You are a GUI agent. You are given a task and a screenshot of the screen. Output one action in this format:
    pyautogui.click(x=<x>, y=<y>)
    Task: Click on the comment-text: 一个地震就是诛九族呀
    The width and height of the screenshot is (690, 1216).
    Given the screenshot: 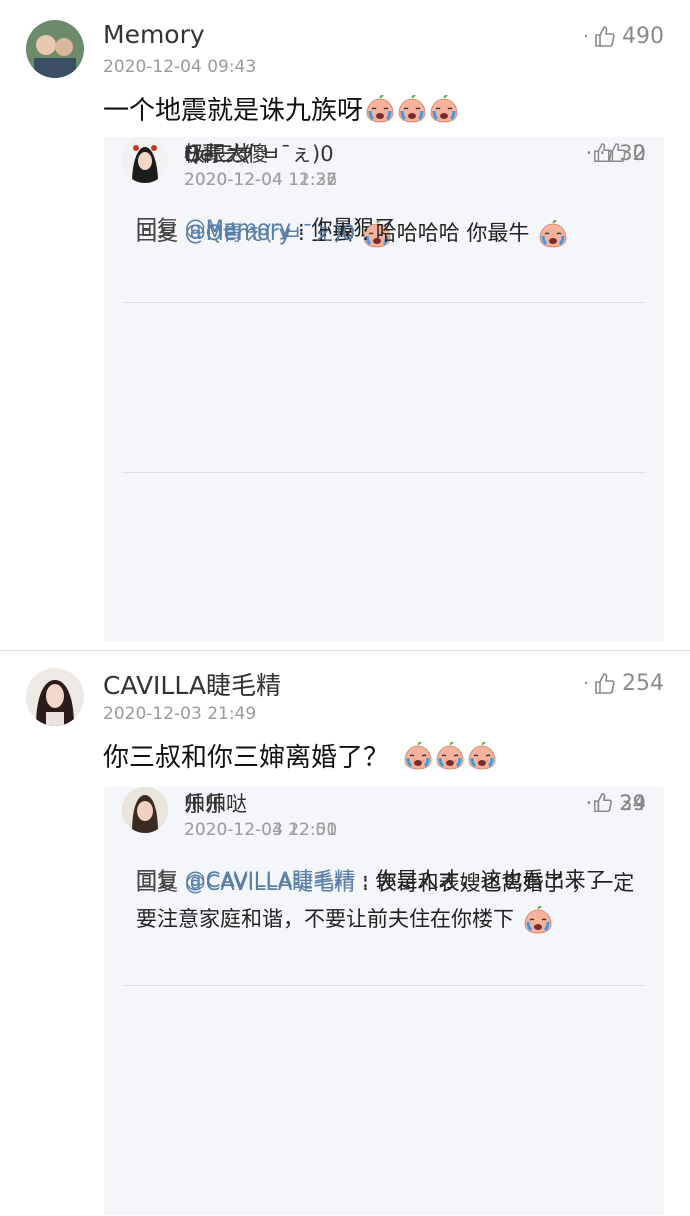 What is the action you would take?
    pyautogui.click(x=281, y=108)
    